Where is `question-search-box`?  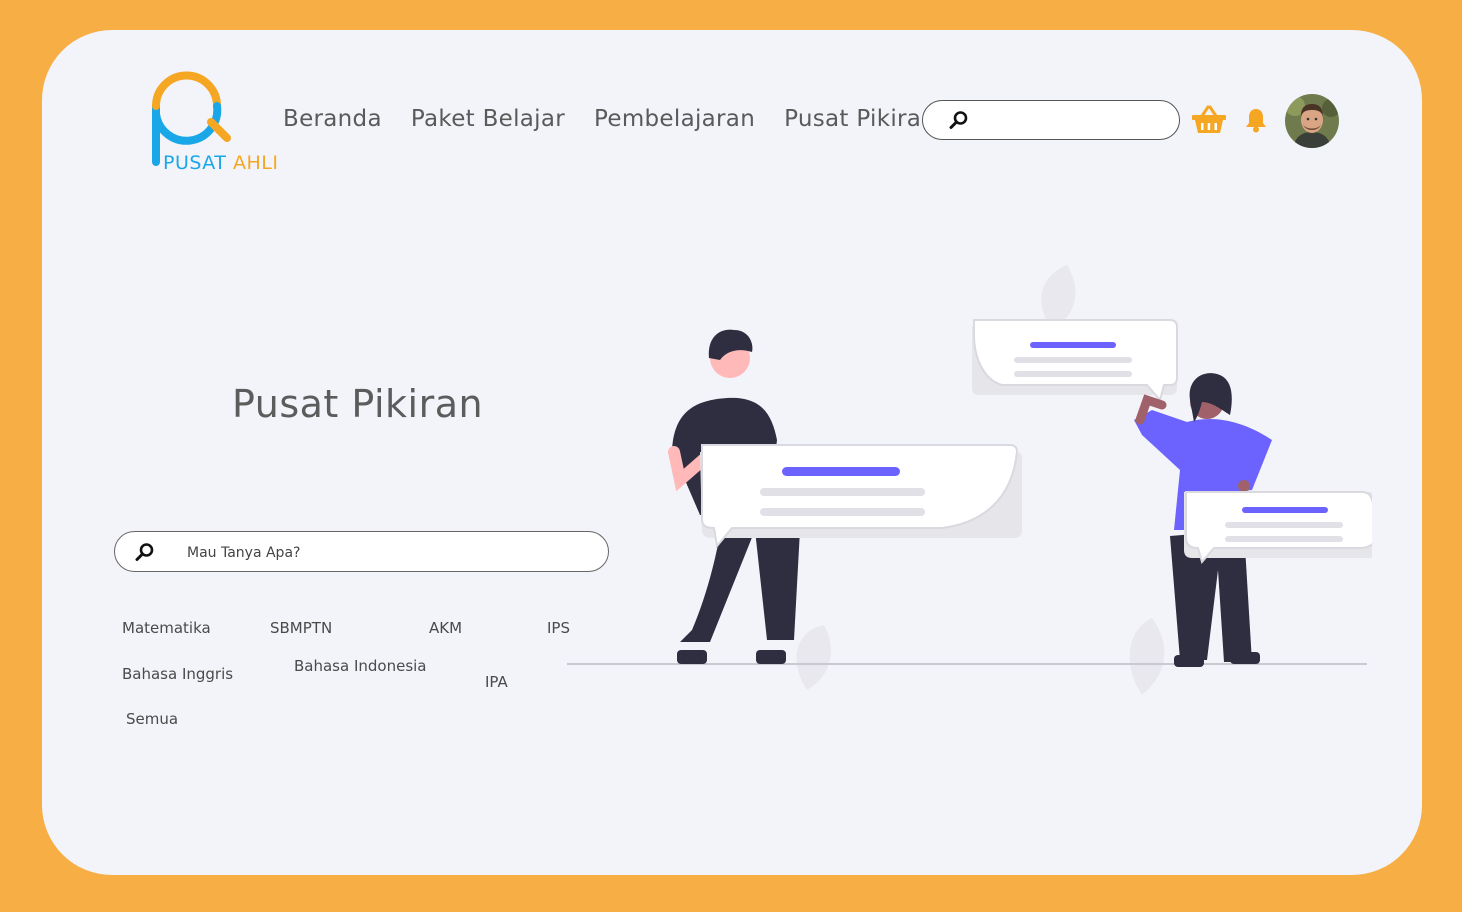 question-search-box is located at coordinates (361, 551).